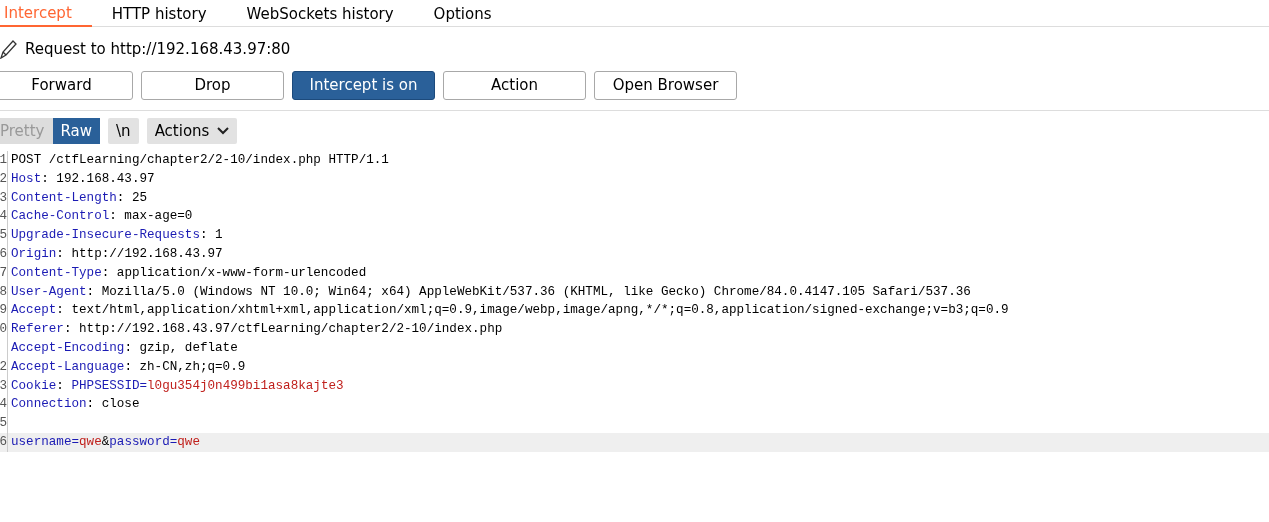 This screenshot has width=1269, height=522. Describe the element at coordinates (320, 13) in the screenshot. I see `tab: WebSockets history` at that location.